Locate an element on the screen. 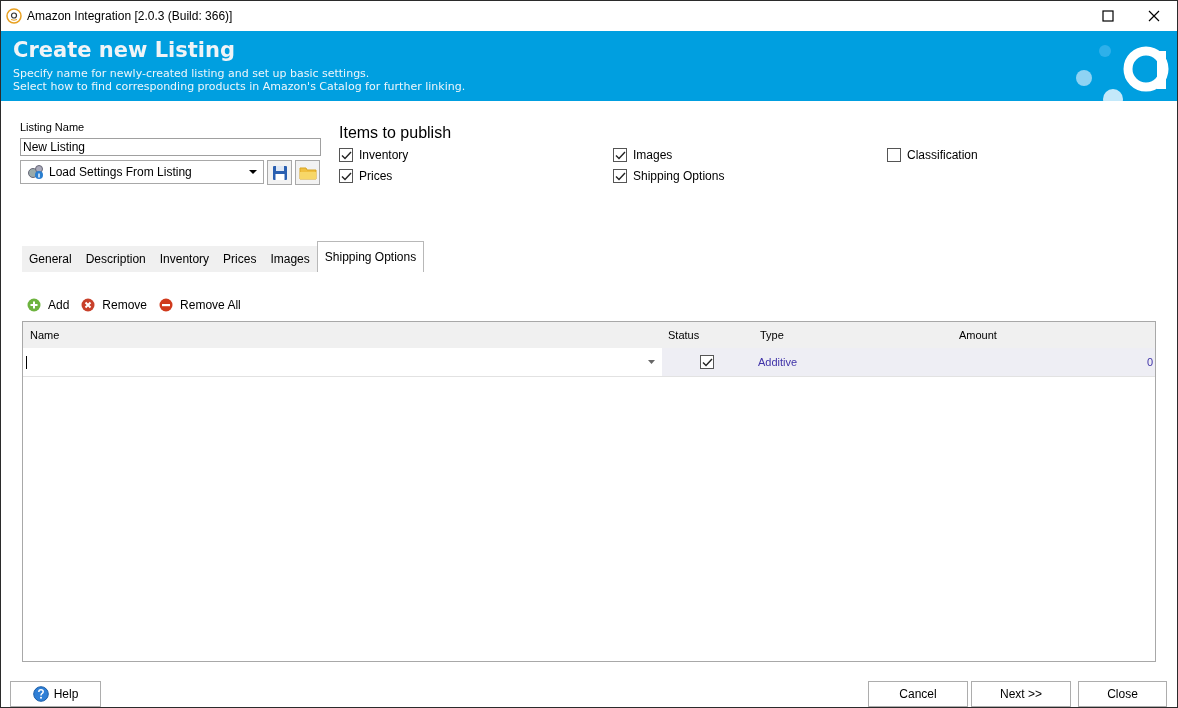 Image resolution: width=1178 pixels, height=708 pixels. table-cell-text: Additive is located at coordinates (778, 363).